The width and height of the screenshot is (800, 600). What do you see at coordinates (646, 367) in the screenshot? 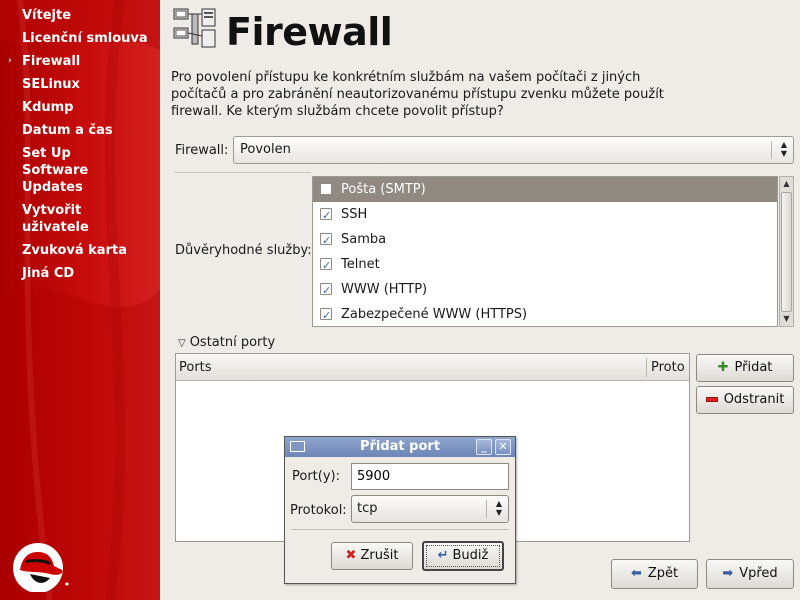
I see `column-separator` at bounding box center [646, 367].